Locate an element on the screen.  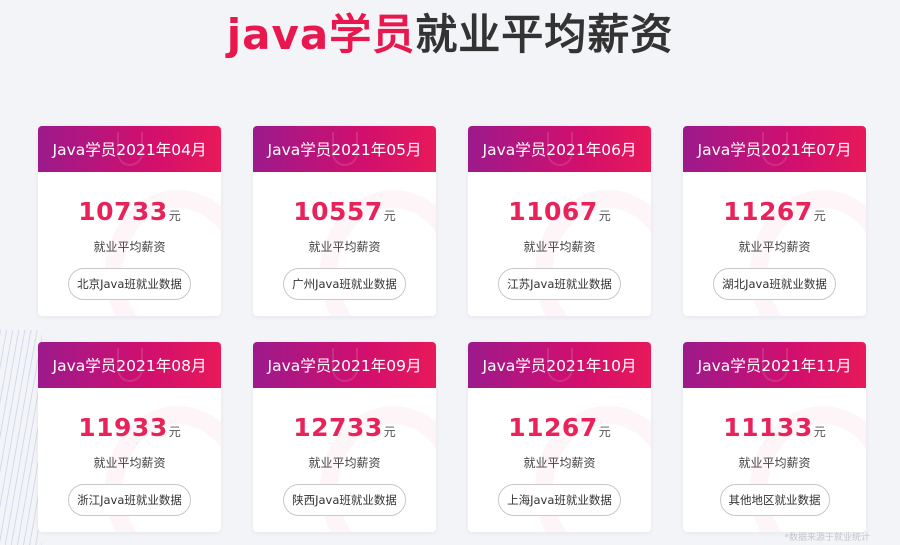
card-period: Java学员2021年04月 is located at coordinates (129, 150).